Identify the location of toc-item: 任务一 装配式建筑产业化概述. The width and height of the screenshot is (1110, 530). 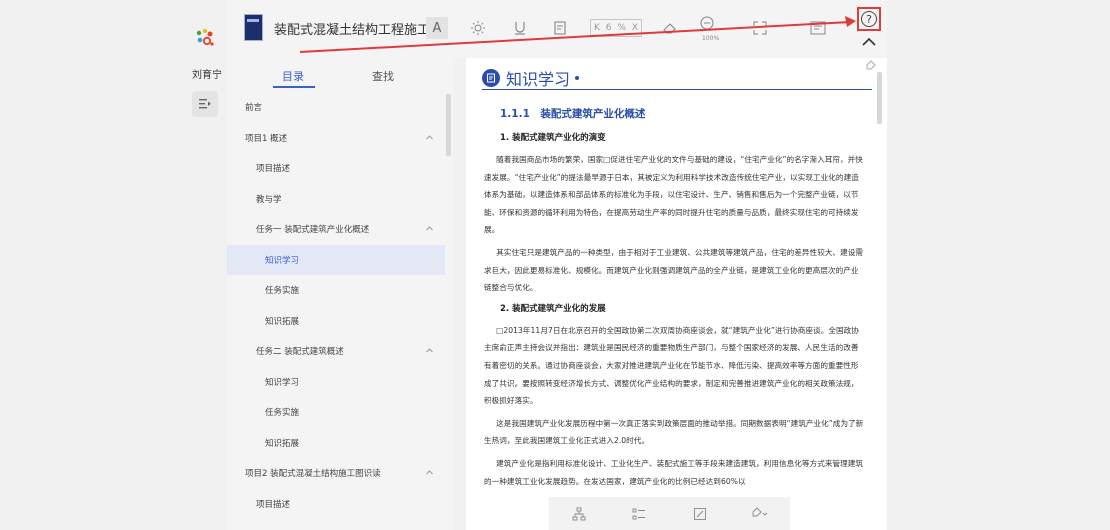
(336, 229).